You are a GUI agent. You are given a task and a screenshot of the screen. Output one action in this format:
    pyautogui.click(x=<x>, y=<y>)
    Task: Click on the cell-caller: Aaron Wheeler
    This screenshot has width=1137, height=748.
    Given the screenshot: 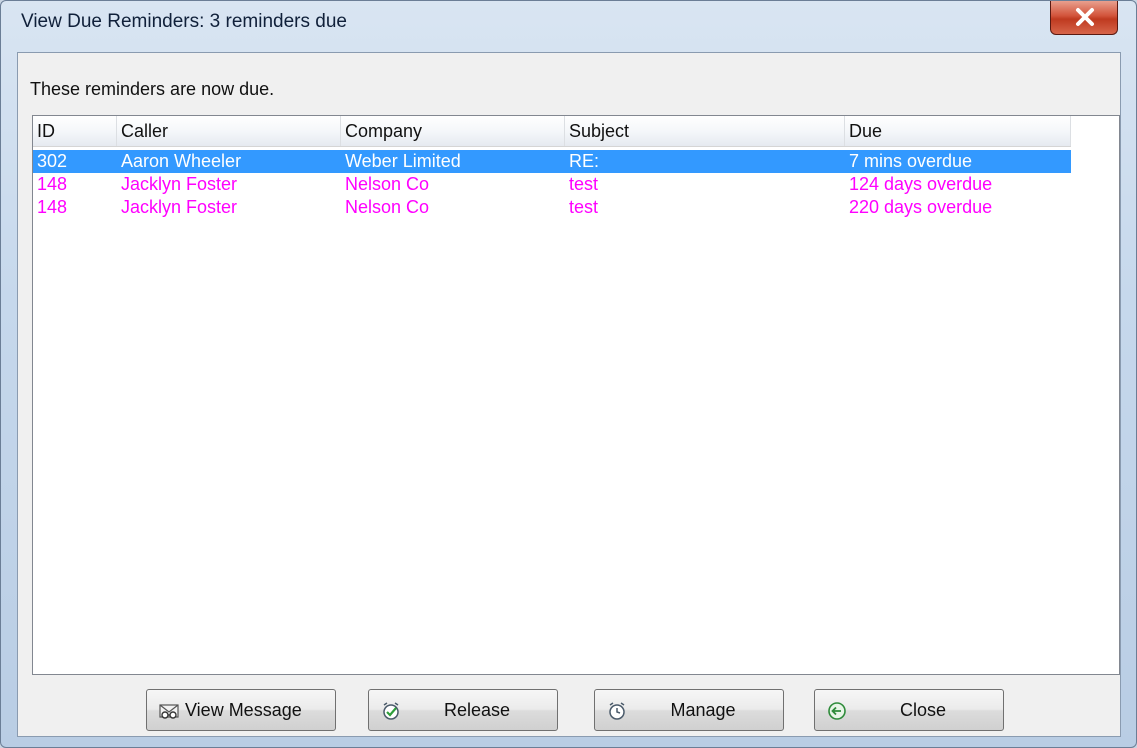 What is the action you would take?
    pyautogui.click(x=181, y=161)
    